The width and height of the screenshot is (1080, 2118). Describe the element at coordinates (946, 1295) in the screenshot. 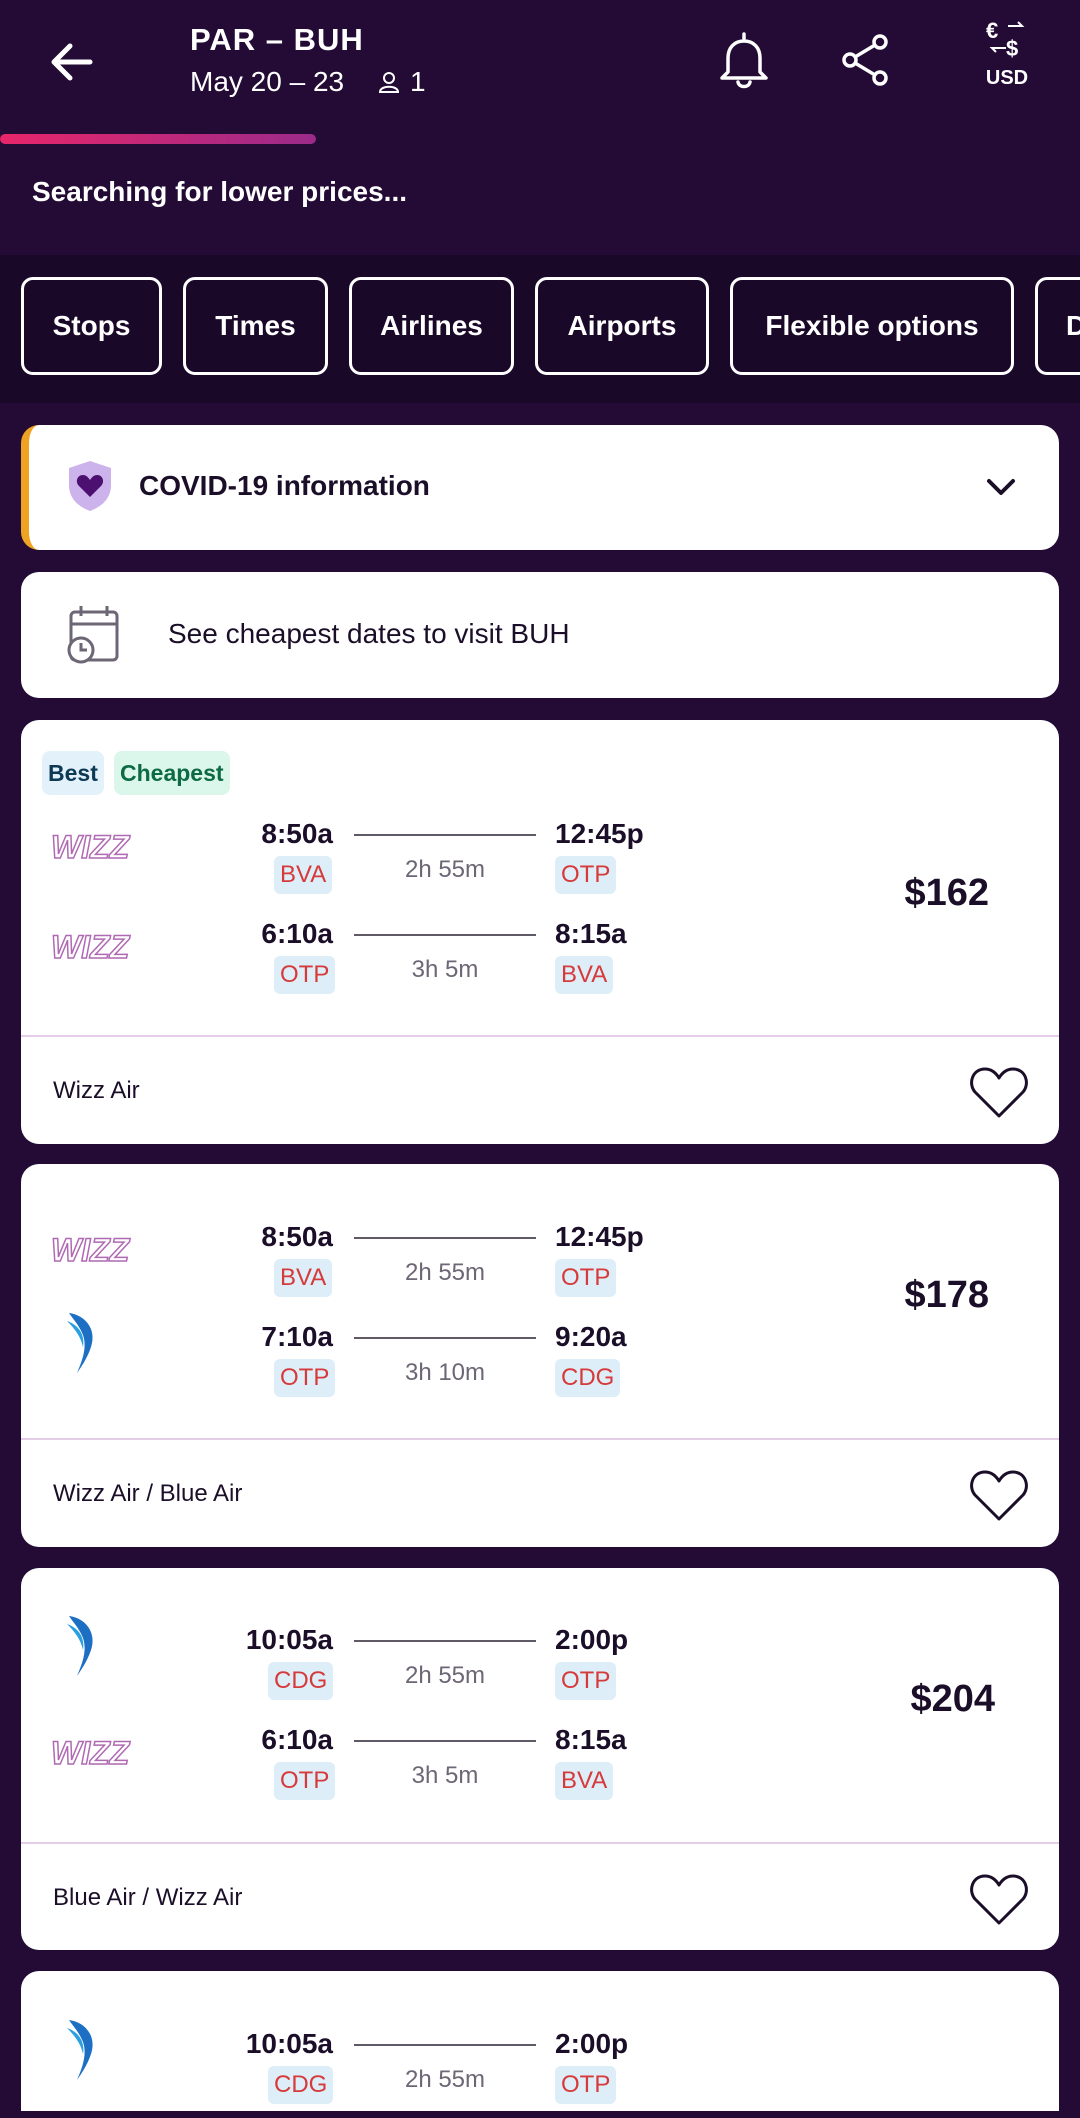

I see `price: $178` at that location.